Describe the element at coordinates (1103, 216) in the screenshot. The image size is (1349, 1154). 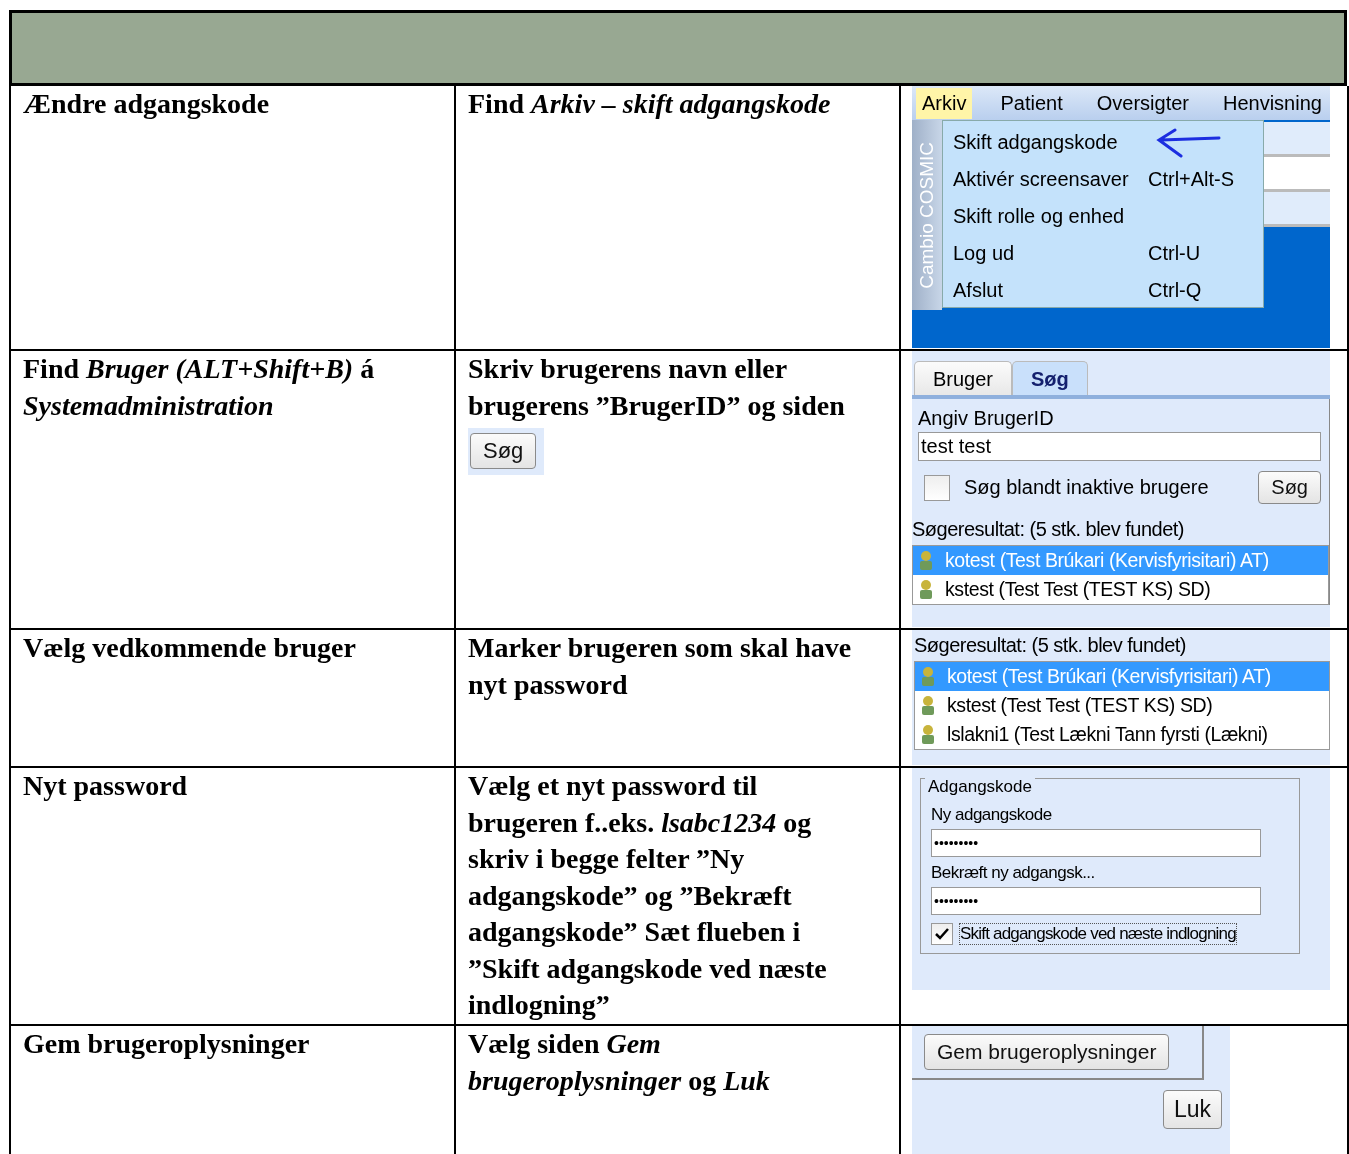
I see `menu-item: Skift rolle og enhed` at that location.